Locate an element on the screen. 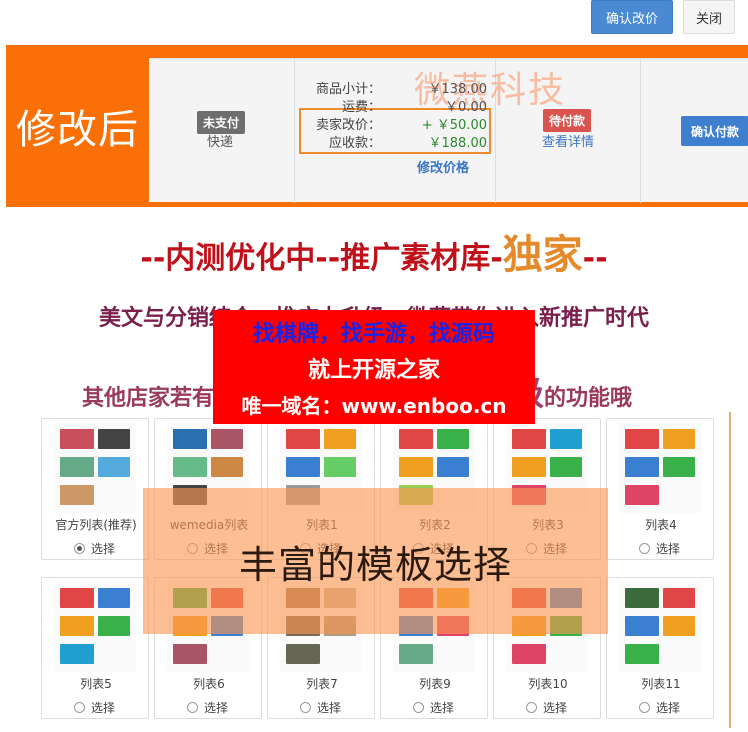  ad-line-1: 找棋牌，找手游，找源码 is located at coordinates (373, 334).